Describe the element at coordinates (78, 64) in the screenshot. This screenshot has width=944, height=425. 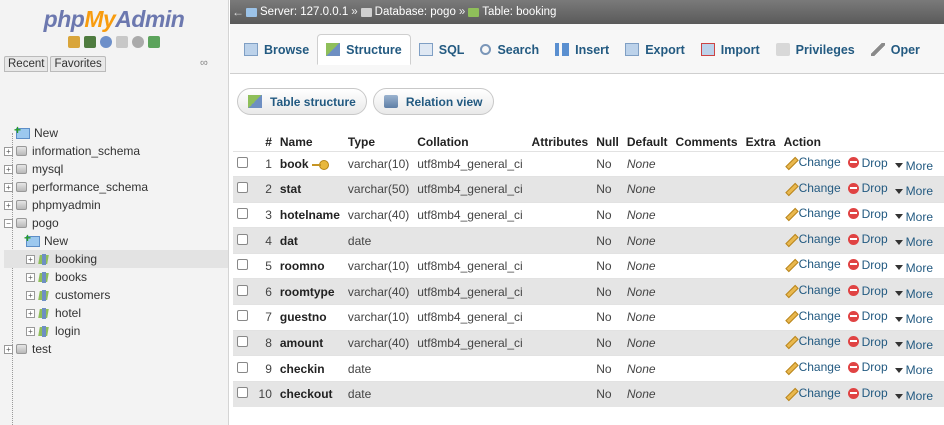
I see `favorites-tab: Favorites` at that location.